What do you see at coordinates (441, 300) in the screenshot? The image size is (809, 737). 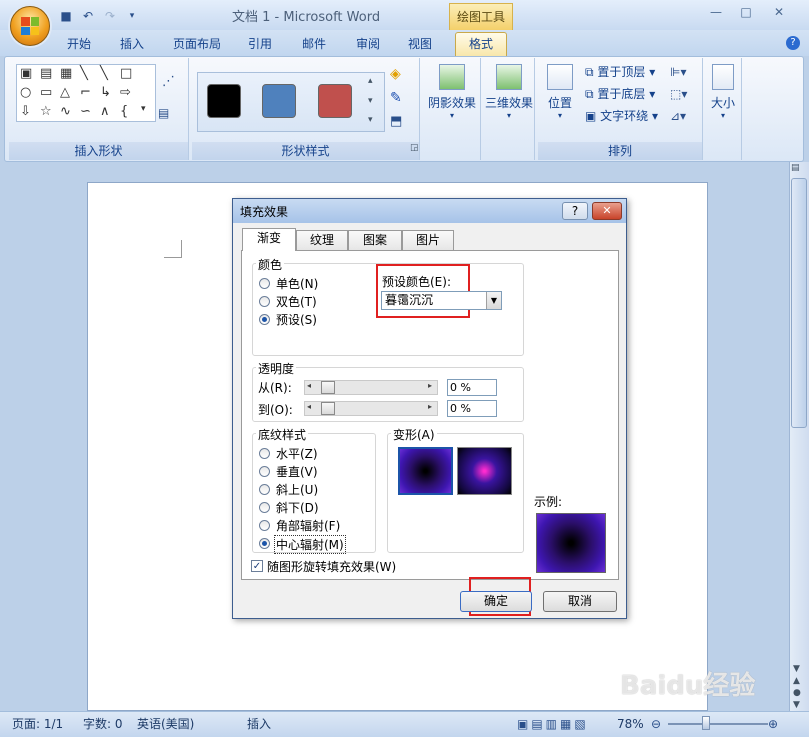 I see `preset-colors-select: 暮霭沉沉` at bounding box center [441, 300].